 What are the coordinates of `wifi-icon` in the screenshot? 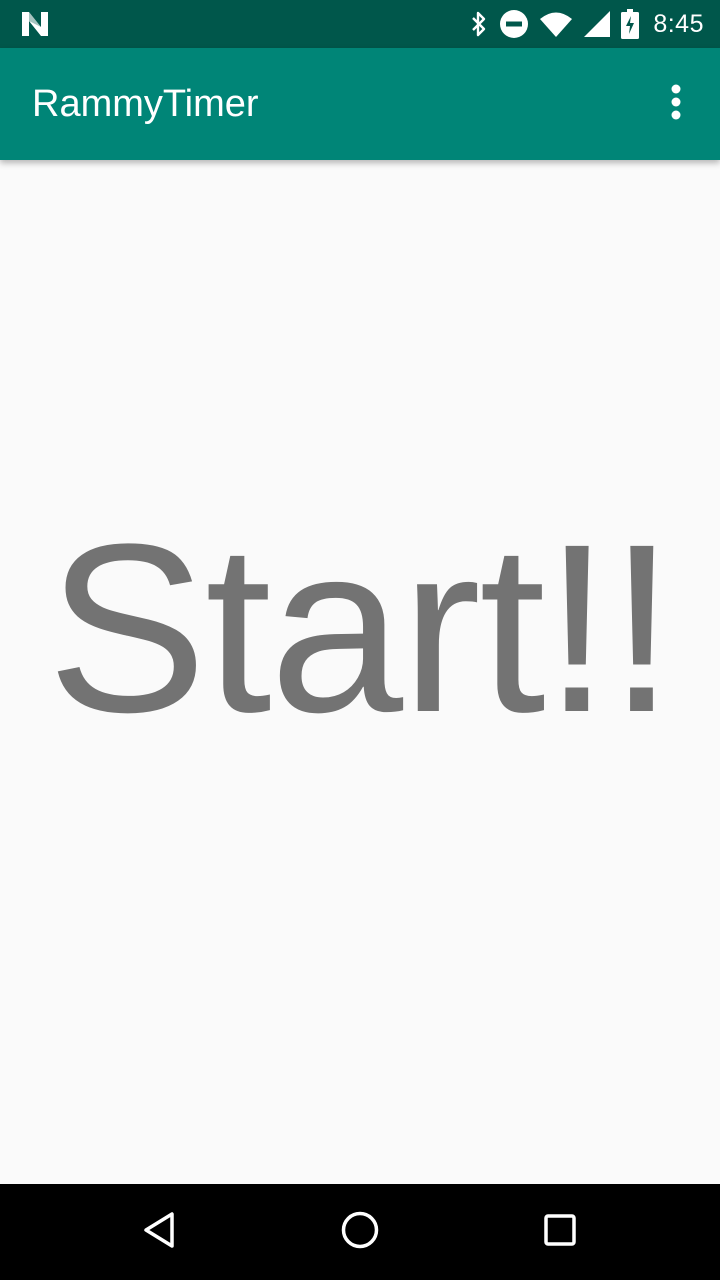 It's located at (556, 24).